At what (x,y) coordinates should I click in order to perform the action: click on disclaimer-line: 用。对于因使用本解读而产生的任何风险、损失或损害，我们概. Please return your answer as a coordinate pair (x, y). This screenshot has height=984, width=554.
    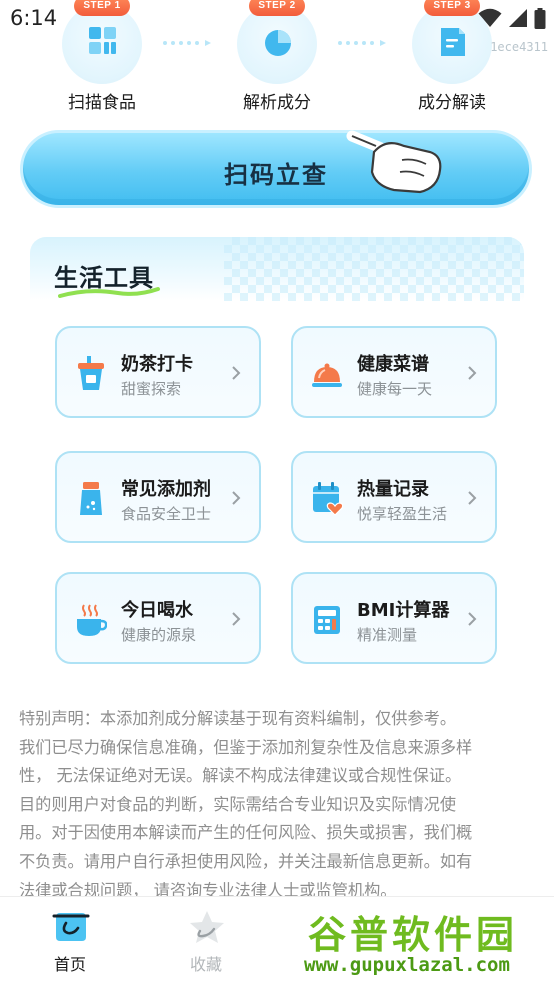
    Looking at the image, I should click on (246, 833).